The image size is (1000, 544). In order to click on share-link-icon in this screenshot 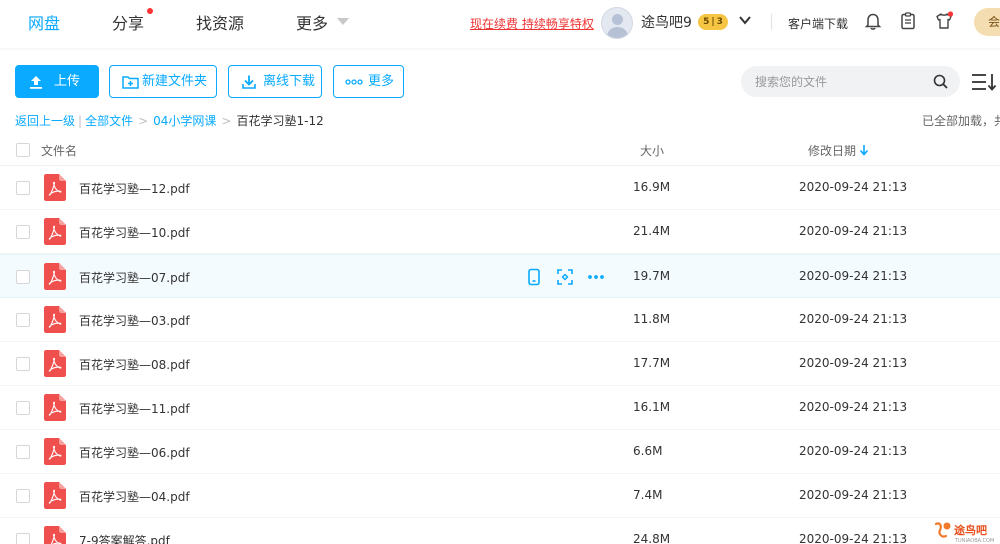, I will do `click(565, 277)`.